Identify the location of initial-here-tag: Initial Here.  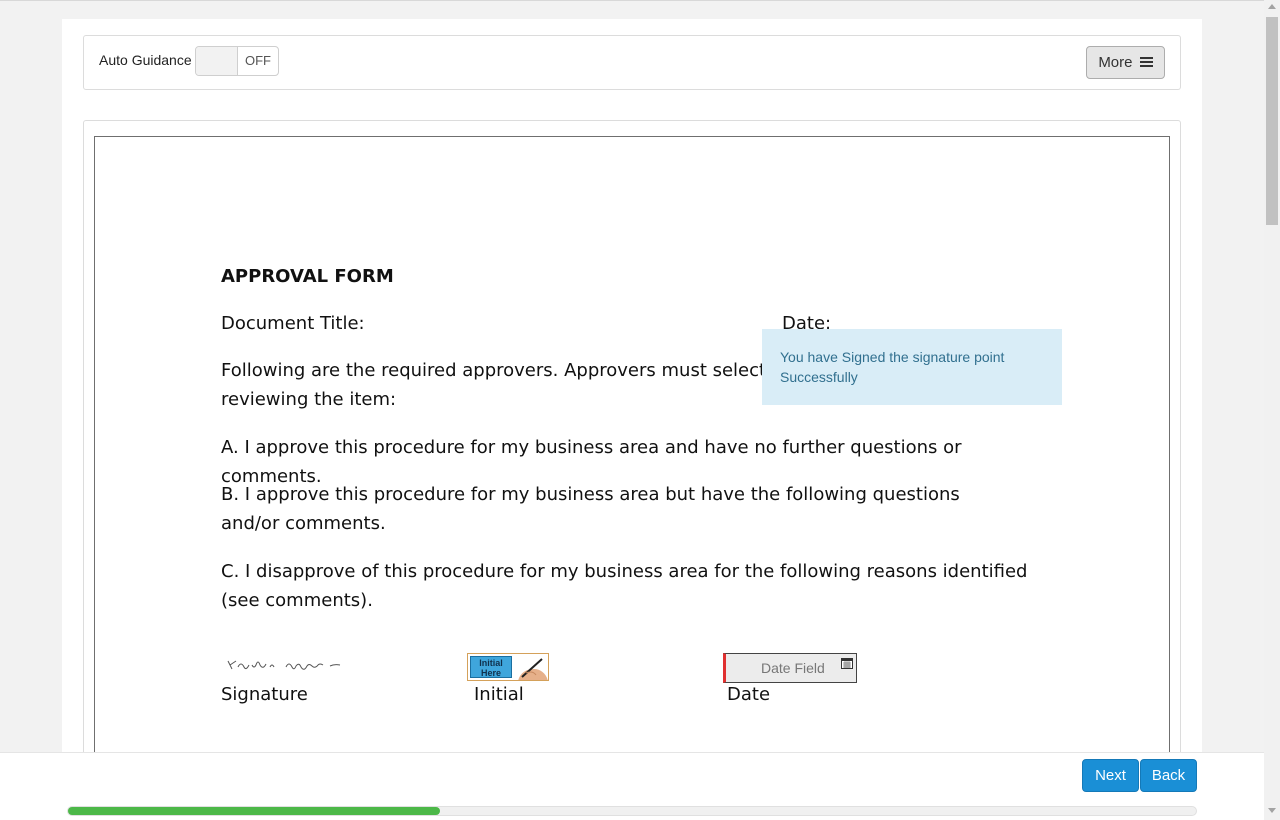
(491, 667).